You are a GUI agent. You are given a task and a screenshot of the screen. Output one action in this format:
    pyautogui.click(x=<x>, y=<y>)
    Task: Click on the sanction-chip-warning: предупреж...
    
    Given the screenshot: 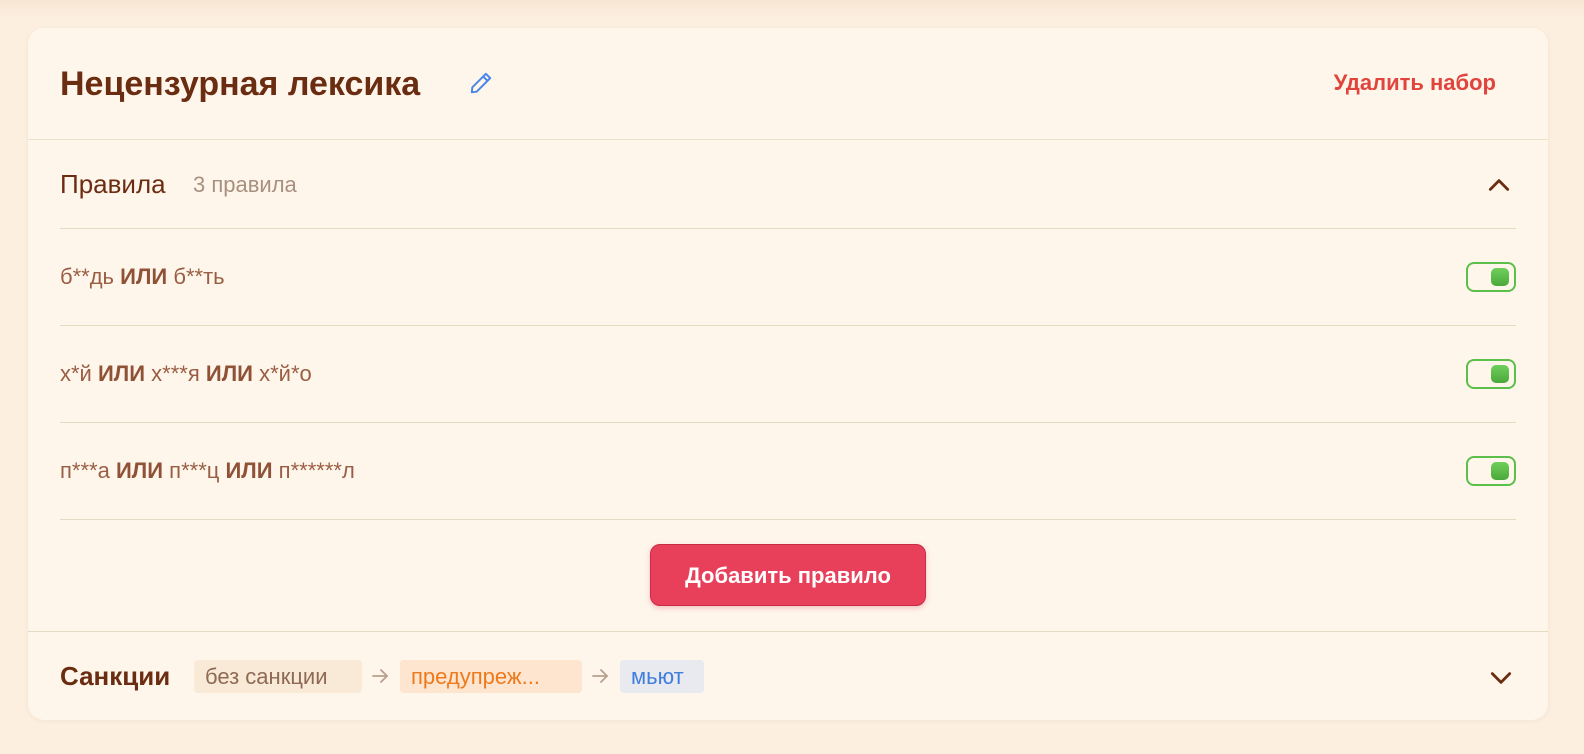 What is the action you would take?
    pyautogui.click(x=491, y=676)
    